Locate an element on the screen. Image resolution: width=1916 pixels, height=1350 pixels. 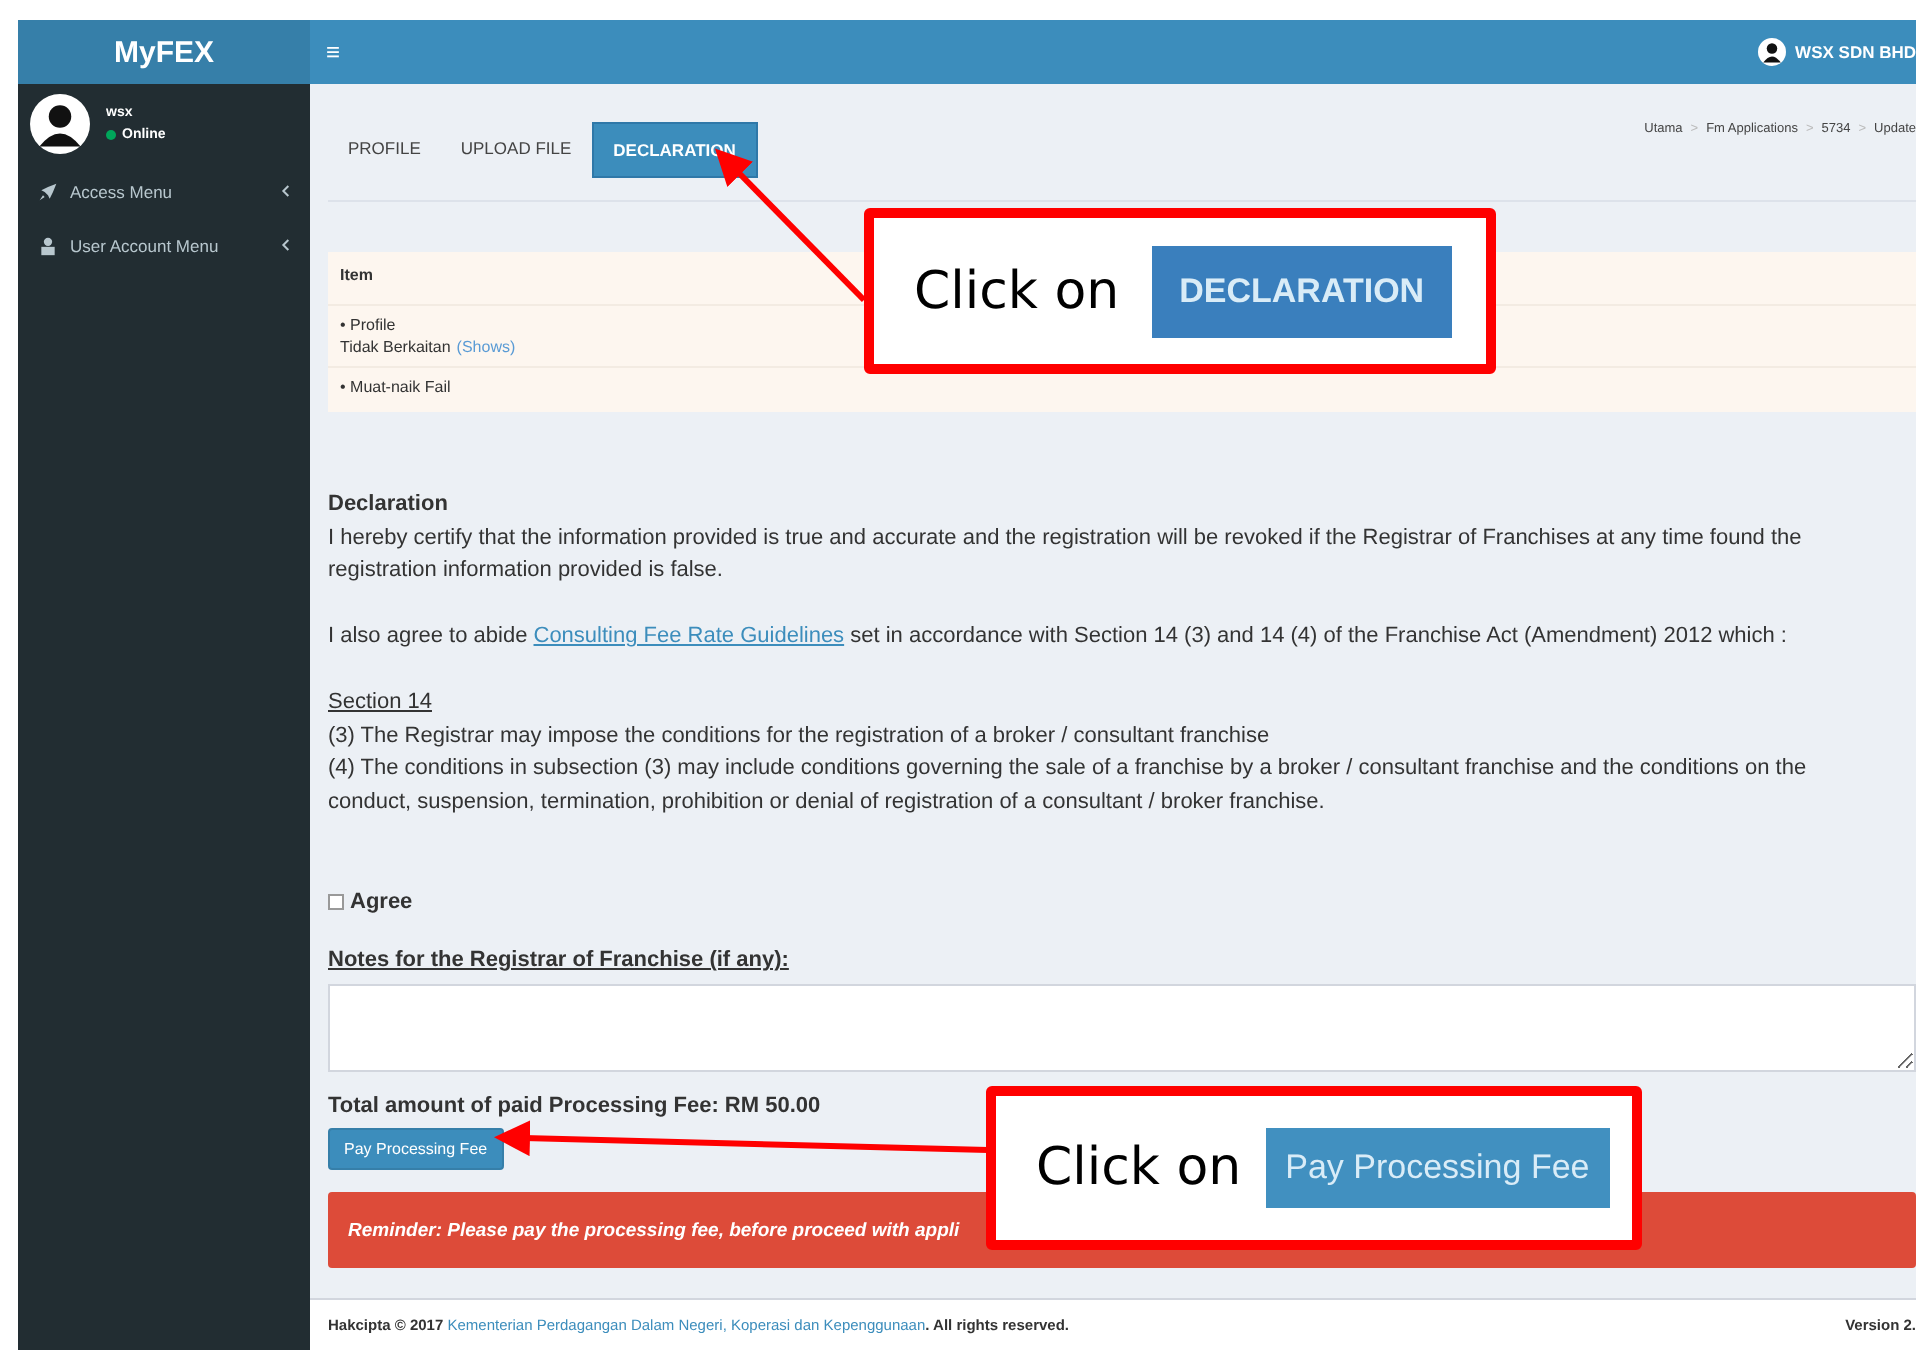
agreement-text: I also agree to abide Consulting Fee Rate Guidelines set in accordance with Section 14 (3) and 14 (4) of the Franchise Act (Amendment) 2012 which : is located at coordinates (1058, 637).